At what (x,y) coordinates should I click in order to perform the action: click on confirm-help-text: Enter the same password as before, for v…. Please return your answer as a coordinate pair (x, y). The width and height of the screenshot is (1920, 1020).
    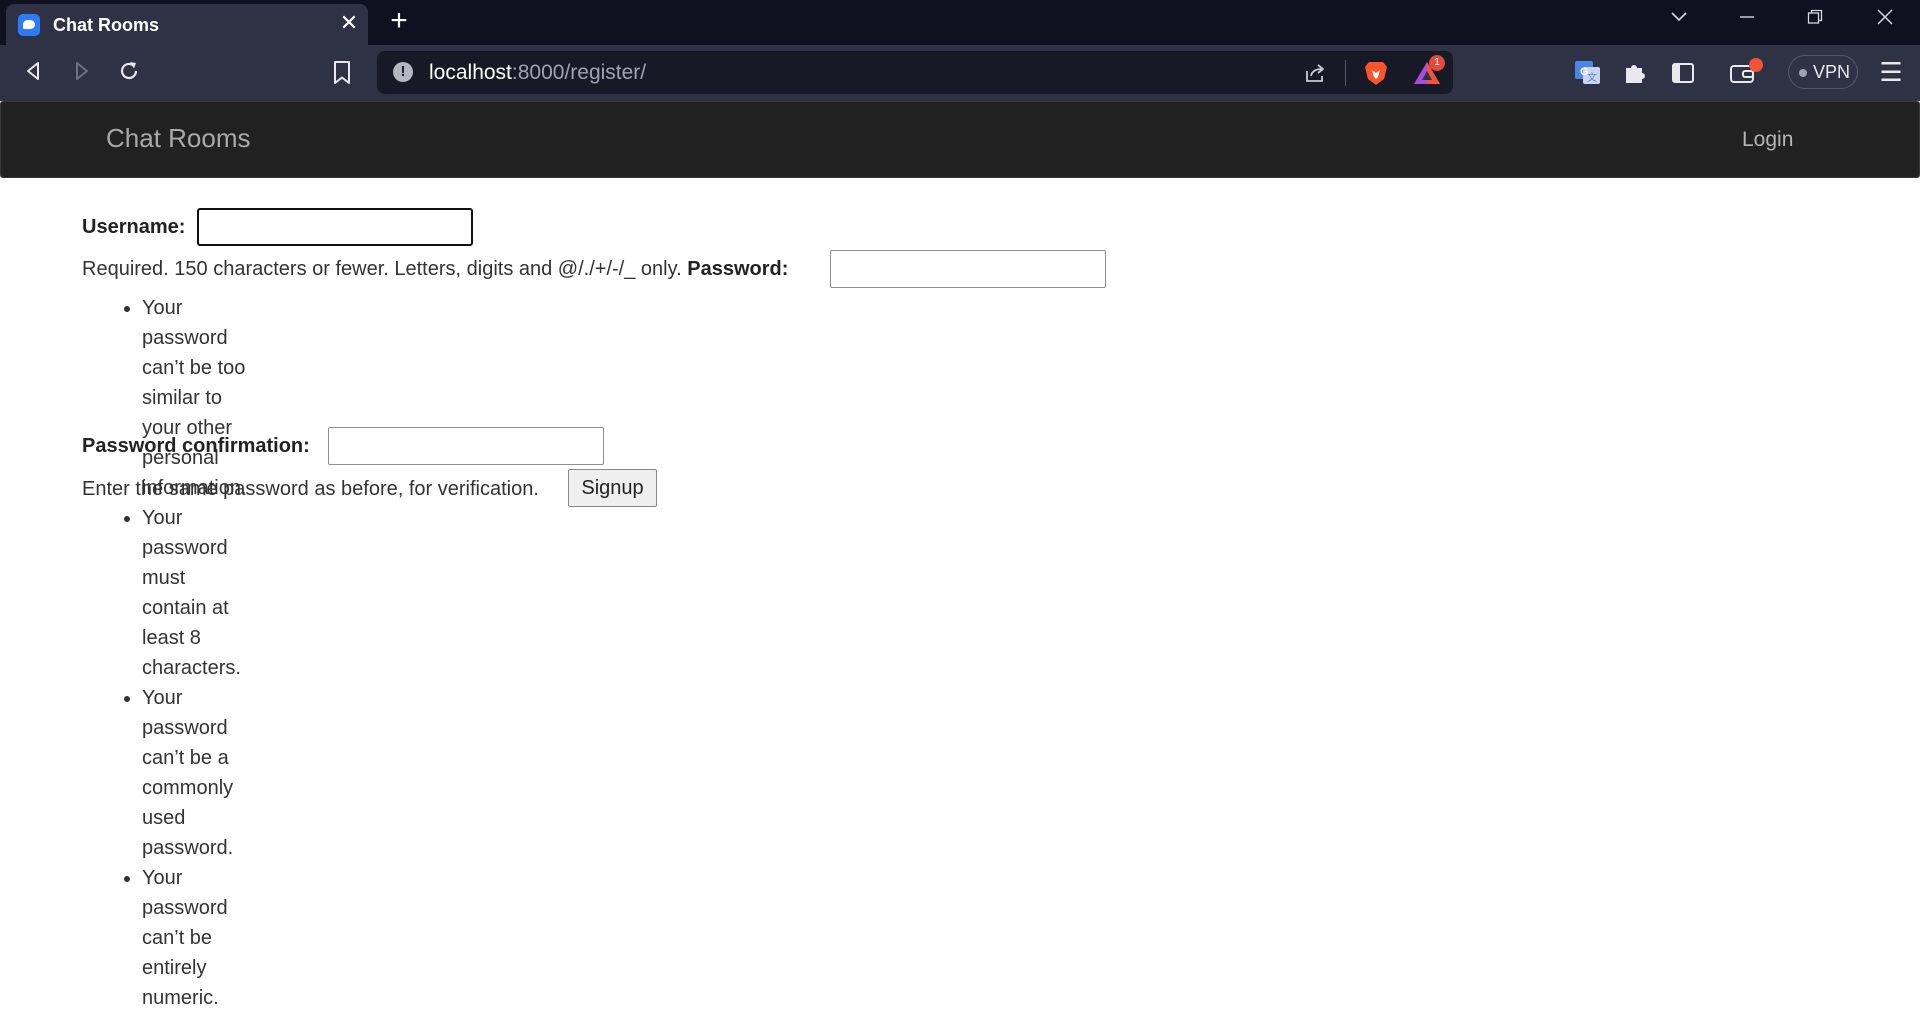
    Looking at the image, I should click on (310, 489).